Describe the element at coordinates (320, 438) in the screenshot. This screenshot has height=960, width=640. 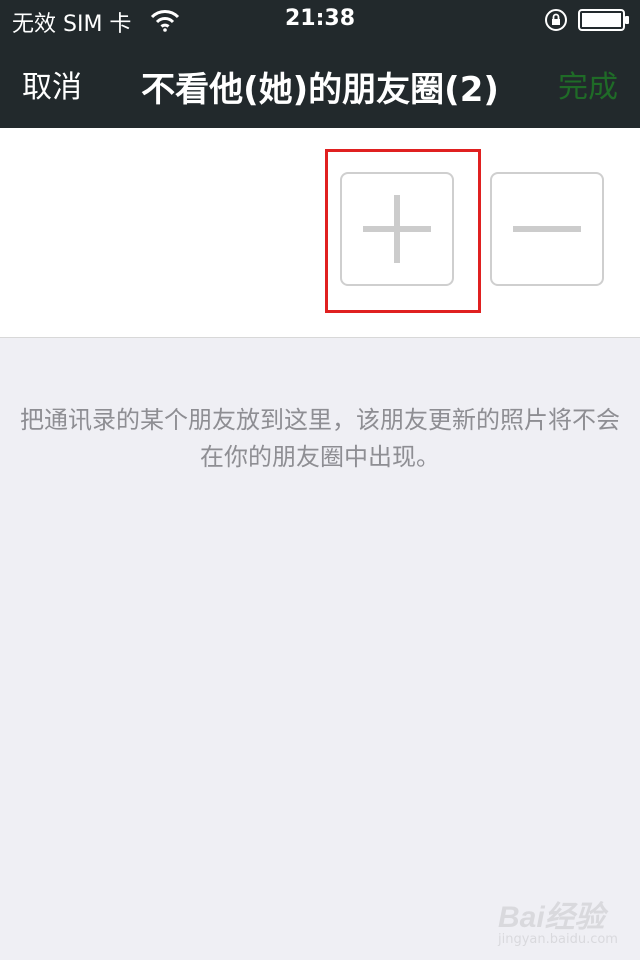
I see `hint-text: 把通讯录的某个朋友放到这里，该朋友更新的照片将不会在你的朋友圈中出现。` at that location.